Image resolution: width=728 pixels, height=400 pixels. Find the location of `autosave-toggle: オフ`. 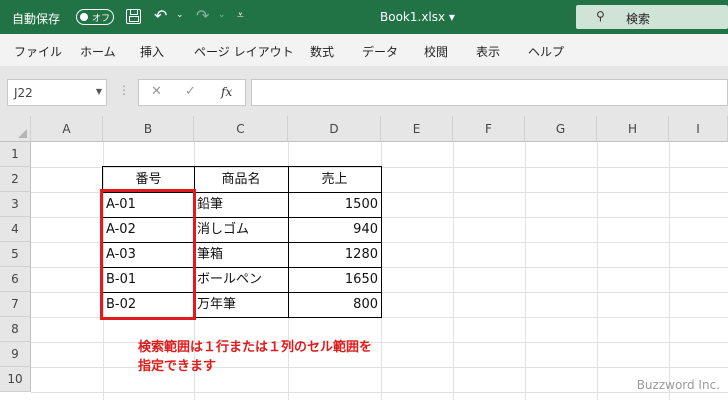

autosave-toggle: オフ is located at coordinates (95, 17).